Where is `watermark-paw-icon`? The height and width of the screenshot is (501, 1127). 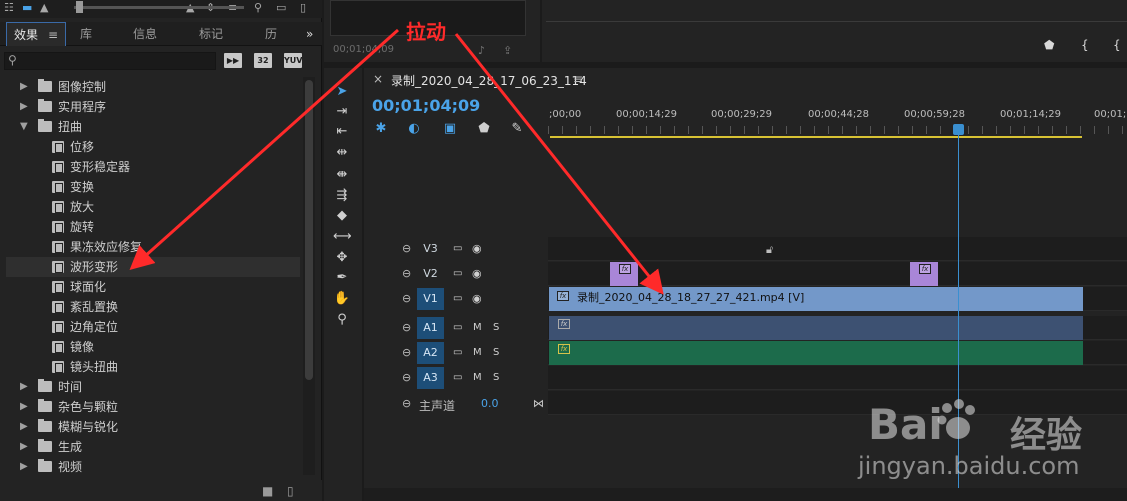
watermark-paw-icon is located at coordinates (956, 419).